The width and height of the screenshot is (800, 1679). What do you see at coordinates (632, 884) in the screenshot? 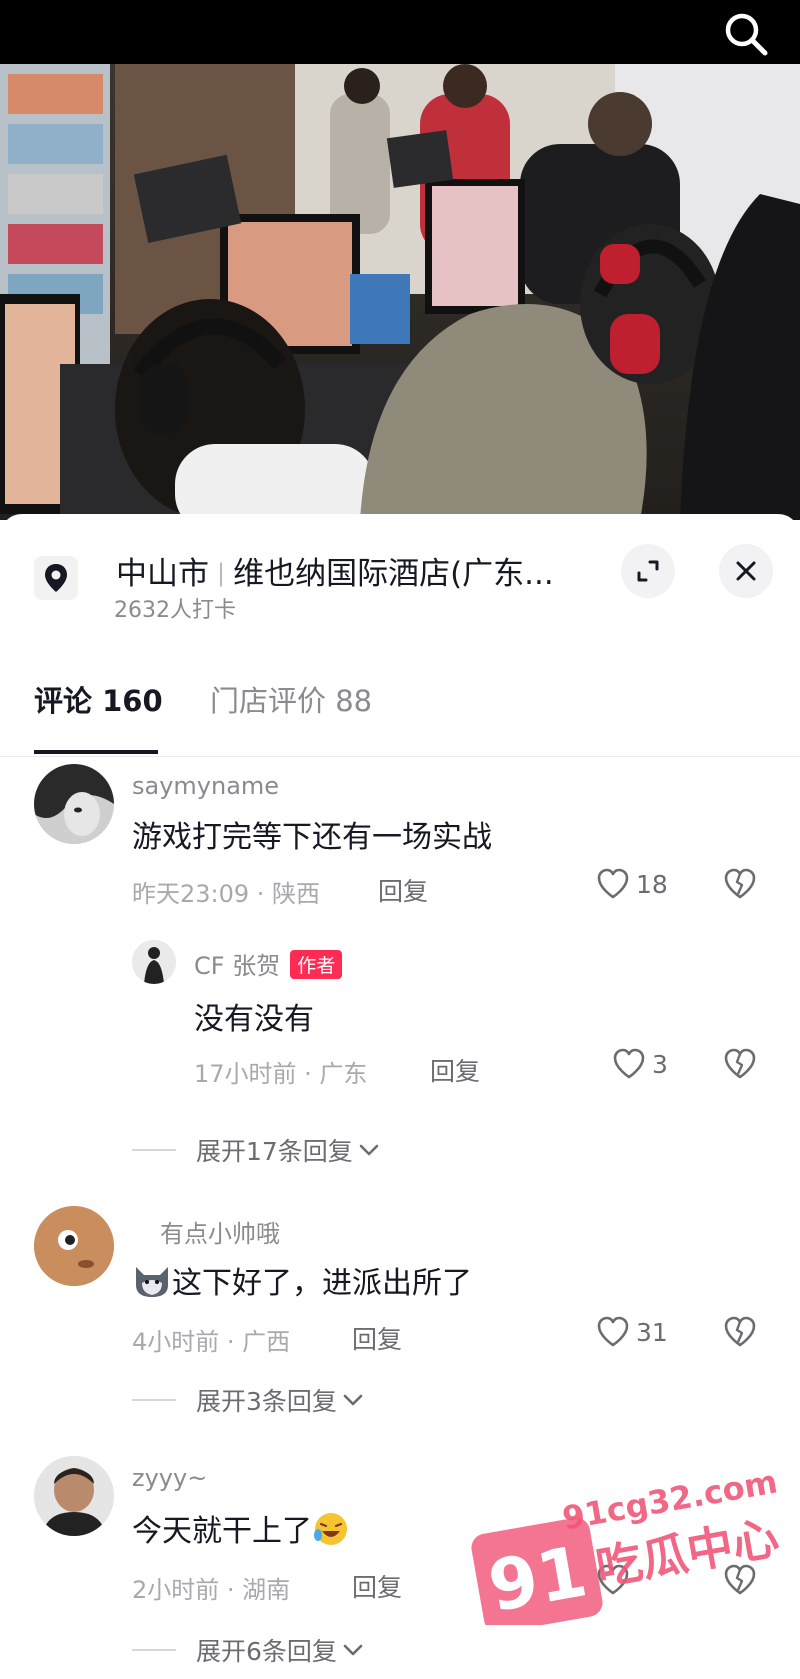
I see `like-button: 18` at bounding box center [632, 884].